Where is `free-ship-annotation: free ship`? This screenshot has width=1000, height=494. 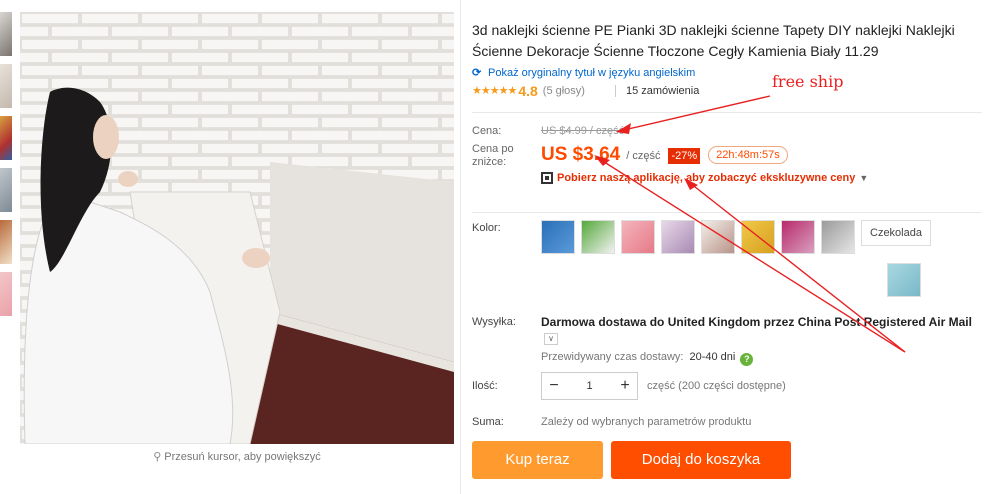
free-ship-annotation: free ship is located at coordinates (808, 81).